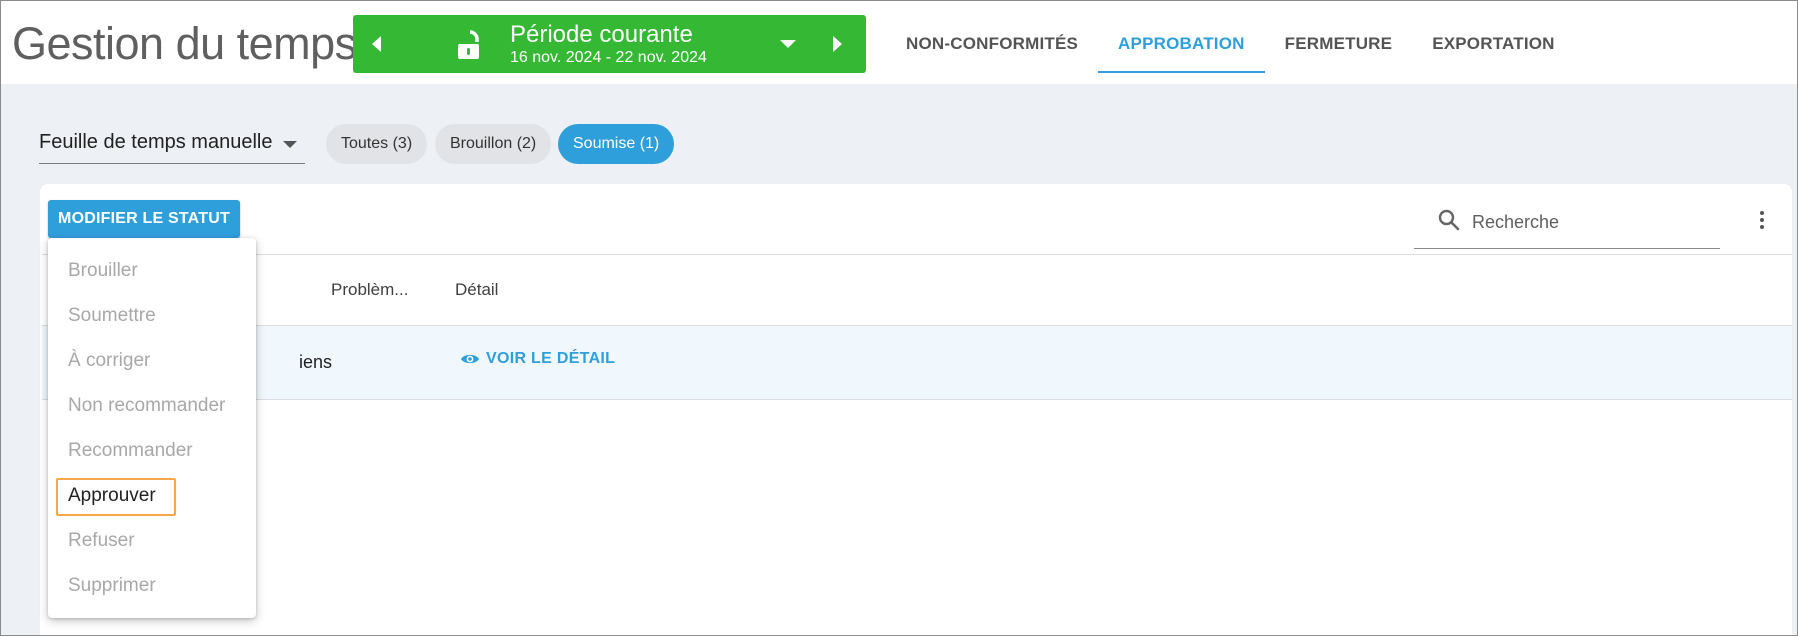 This screenshot has width=1798, height=636. I want to click on period-date-range: 16 nov. 2024 - 22 nov. 2024, so click(608, 57).